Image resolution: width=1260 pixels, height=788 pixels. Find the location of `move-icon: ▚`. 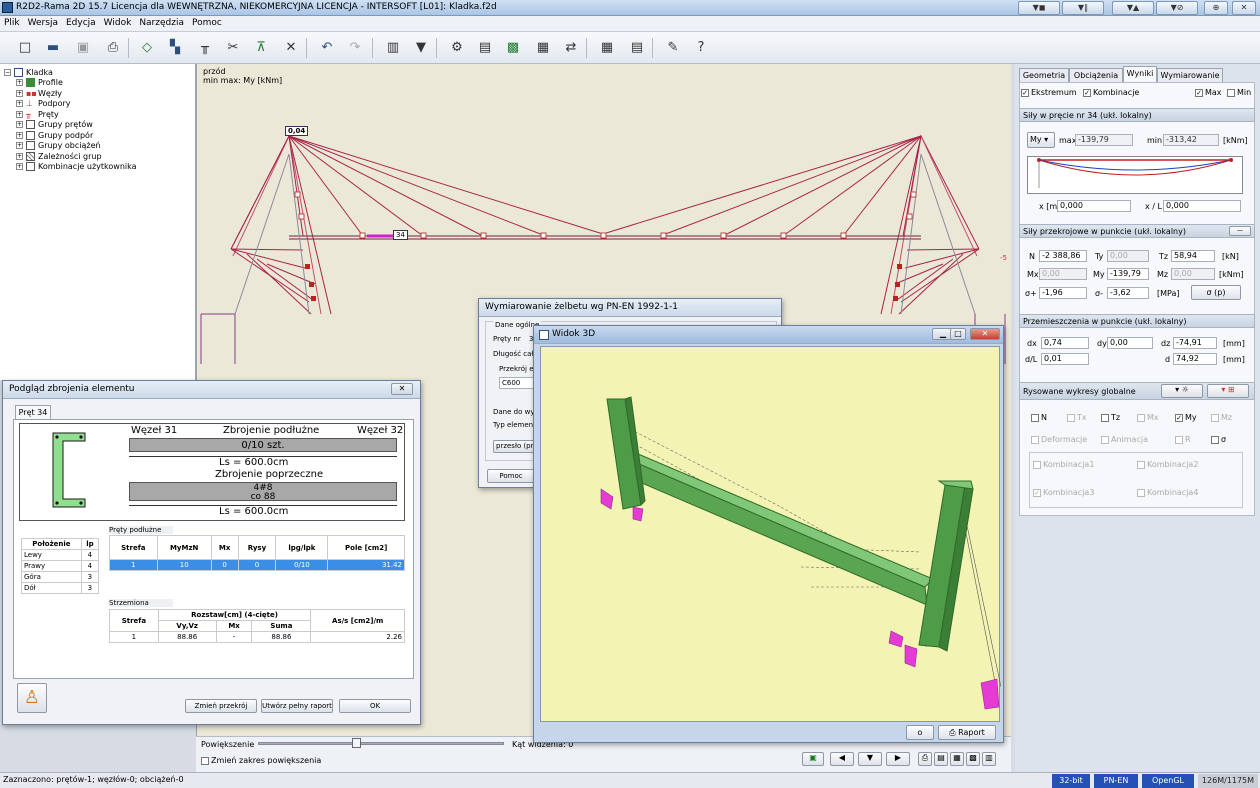

move-icon: ▚ is located at coordinates (175, 48).